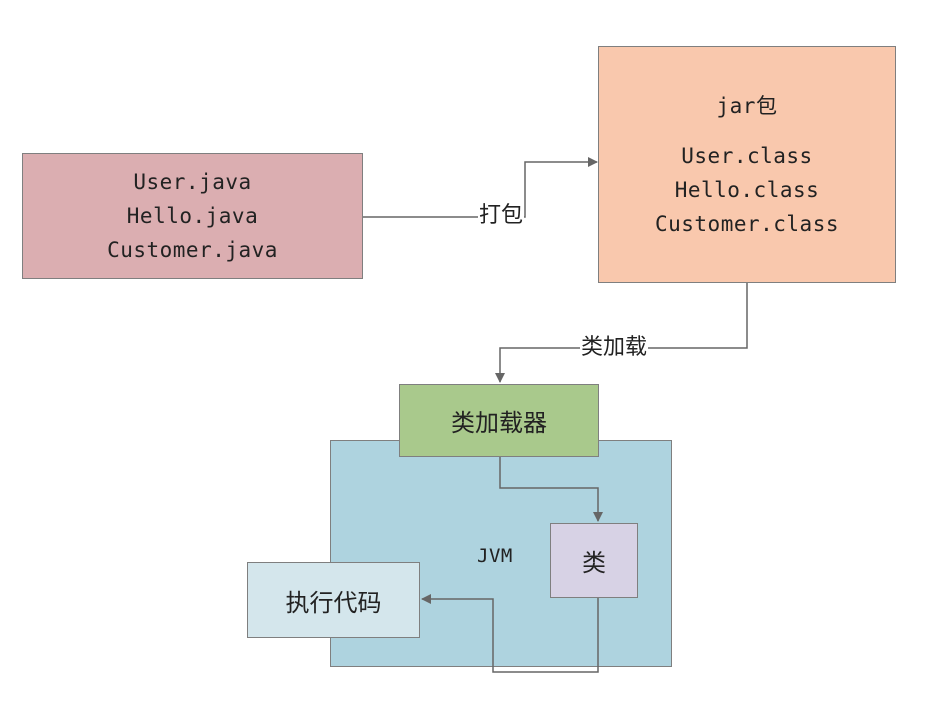  Describe the element at coordinates (621, 333) in the screenshot. I see `classload-connector` at that location.